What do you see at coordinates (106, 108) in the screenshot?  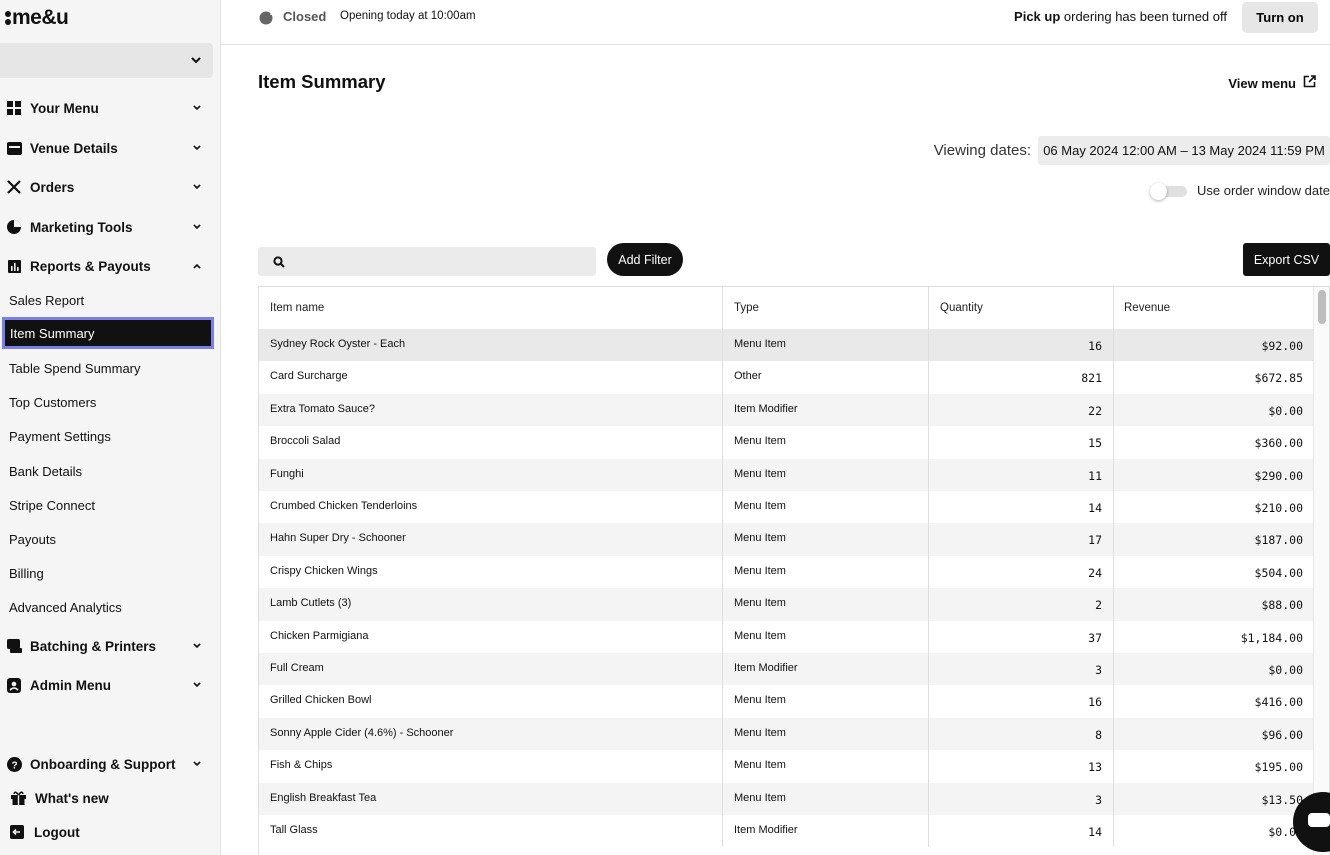 I see `nav-your-menu: Your Menu` at bounding box center [106, 108].